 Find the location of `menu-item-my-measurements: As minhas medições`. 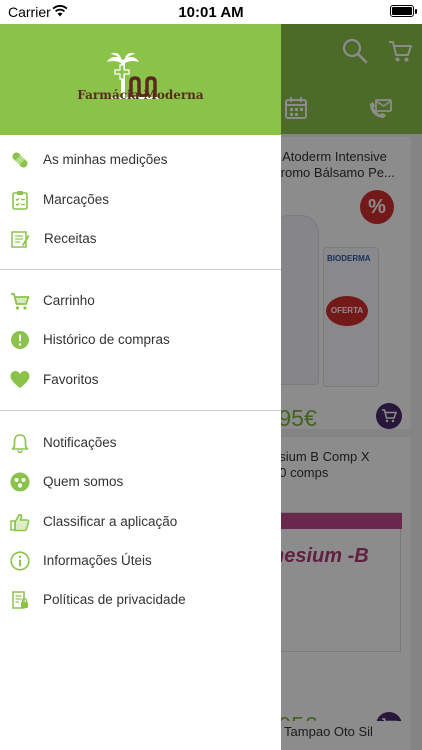

menu-item-my-measurements: As minhas medições is located at coordinates (140, 160).